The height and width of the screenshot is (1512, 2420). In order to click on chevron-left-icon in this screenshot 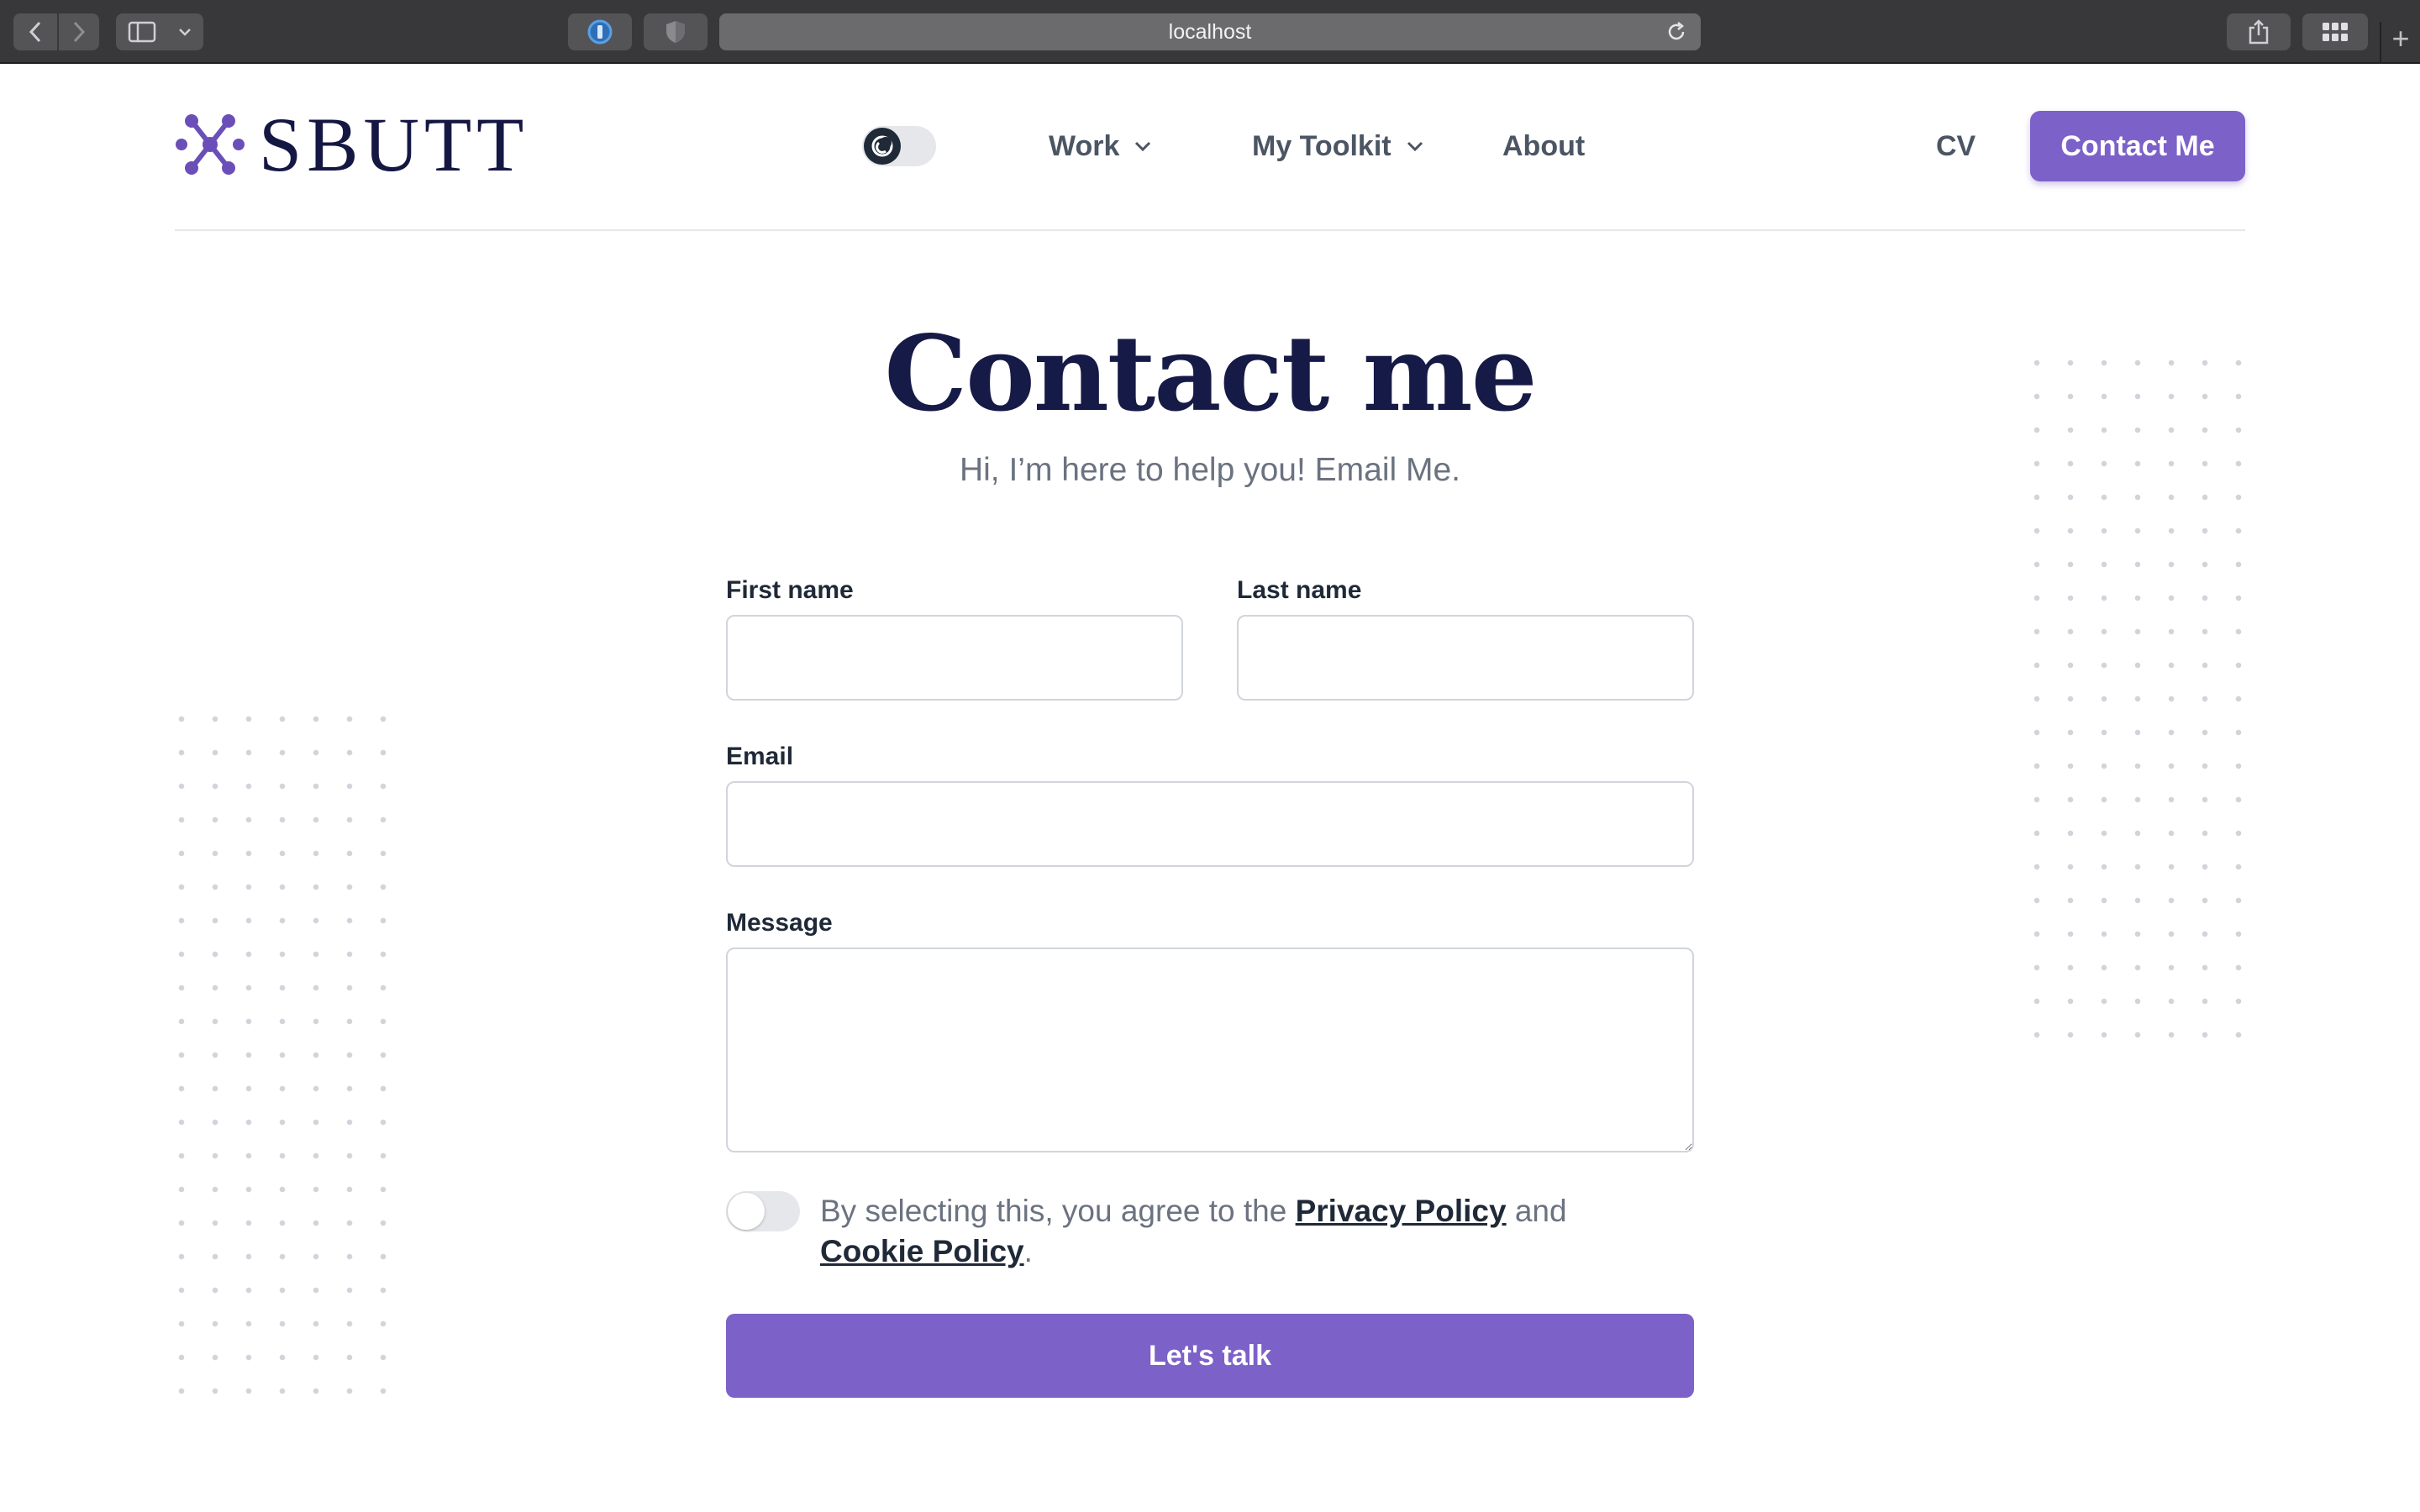, I will do `click(35, 32)`.